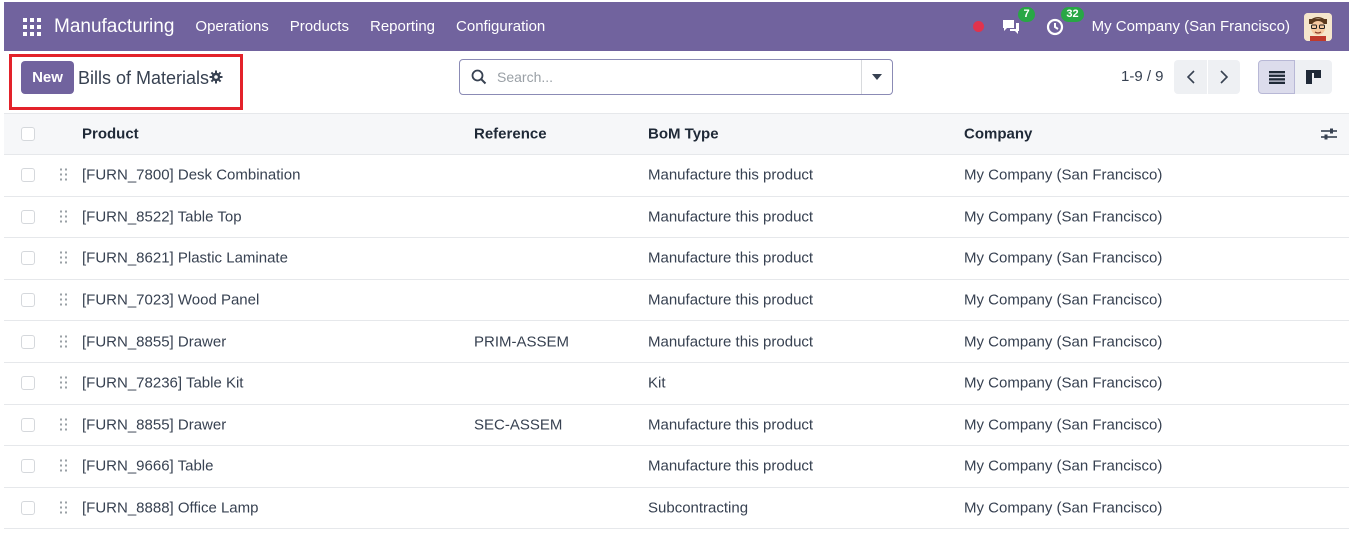  I want to click on kanban-icon, so click(1313, 77).